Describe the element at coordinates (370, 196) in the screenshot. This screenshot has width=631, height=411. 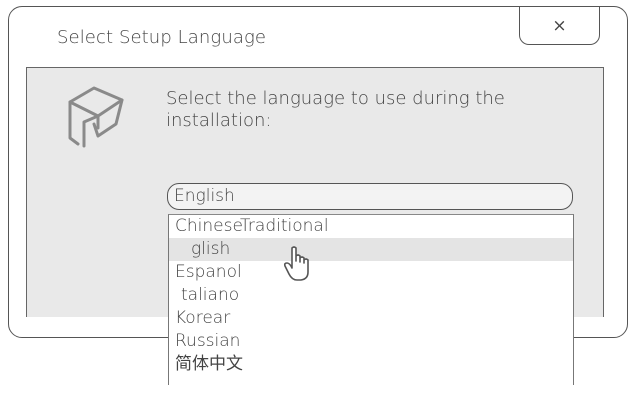
I see `language-select: English` at that location.